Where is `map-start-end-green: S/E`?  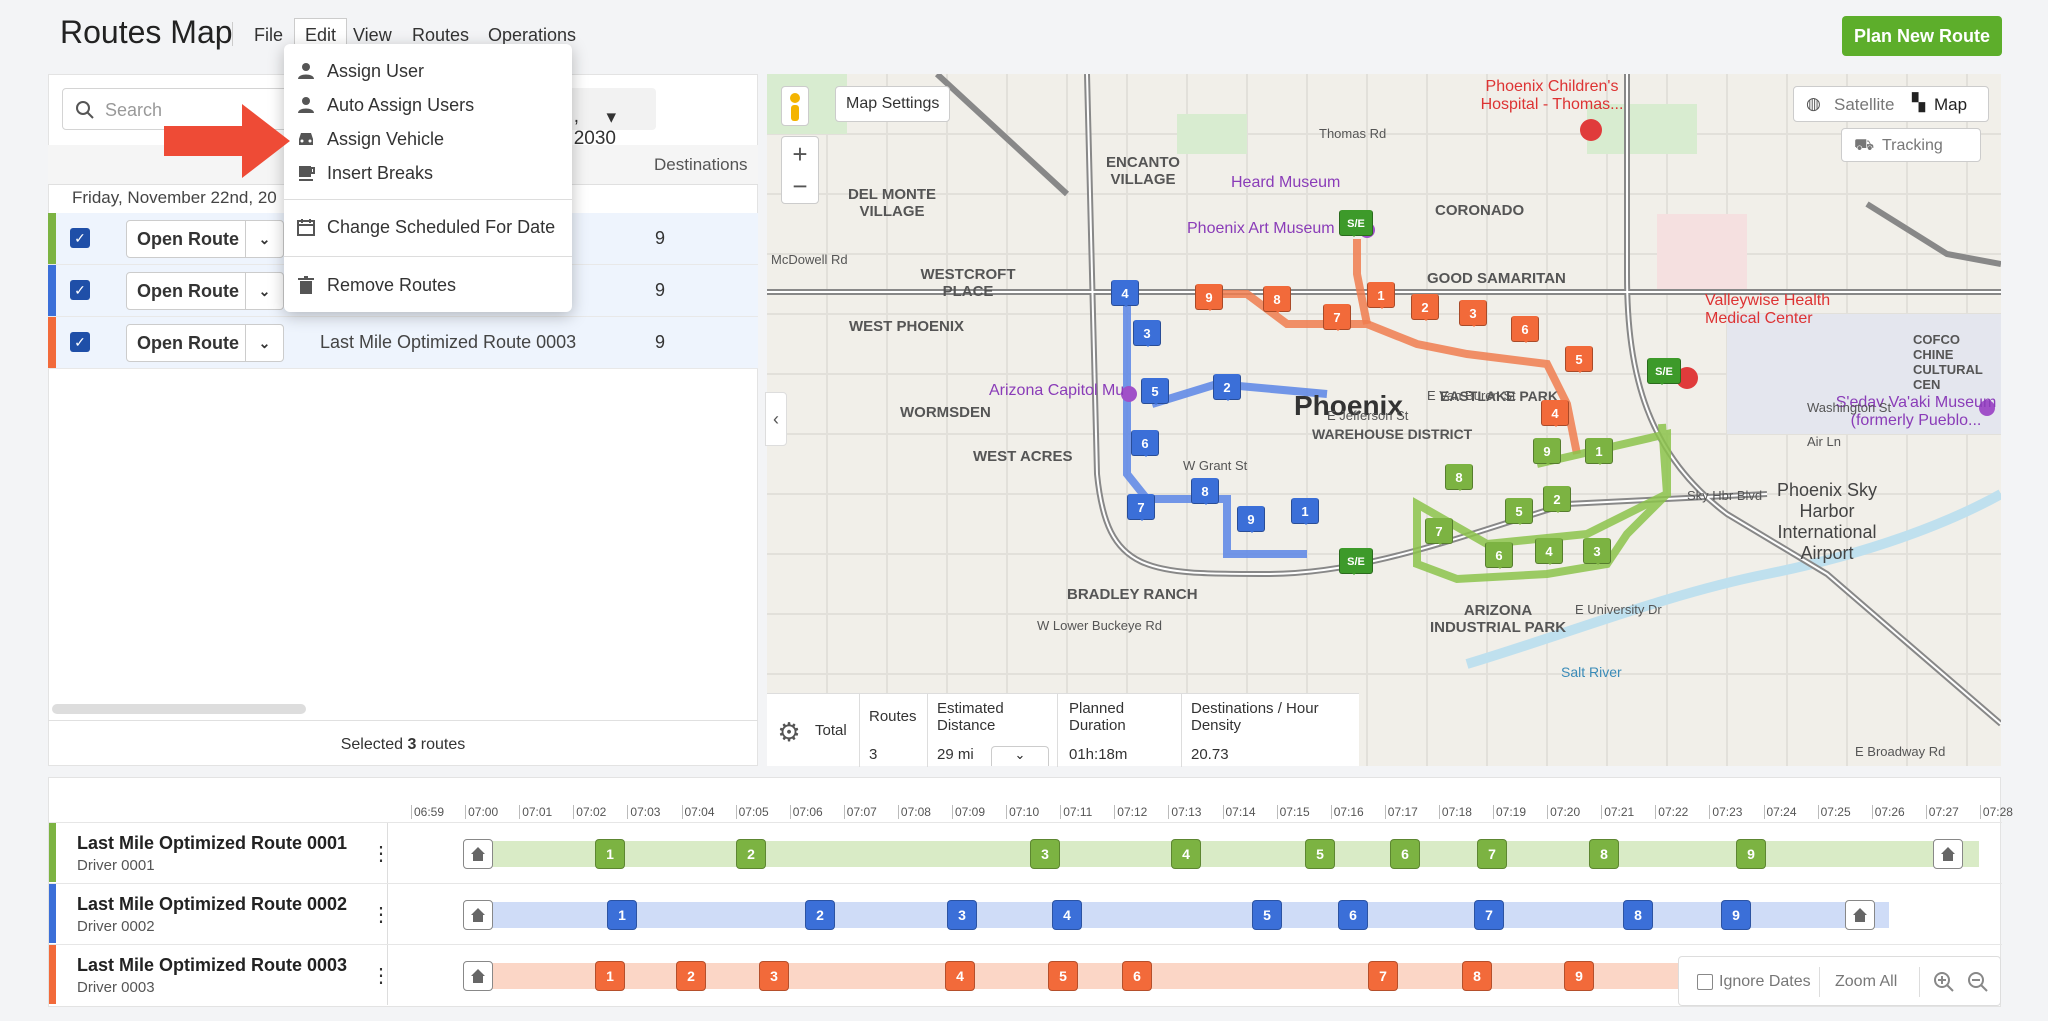
map-start-end-green: S/E is located at coordinates (1664, 371).